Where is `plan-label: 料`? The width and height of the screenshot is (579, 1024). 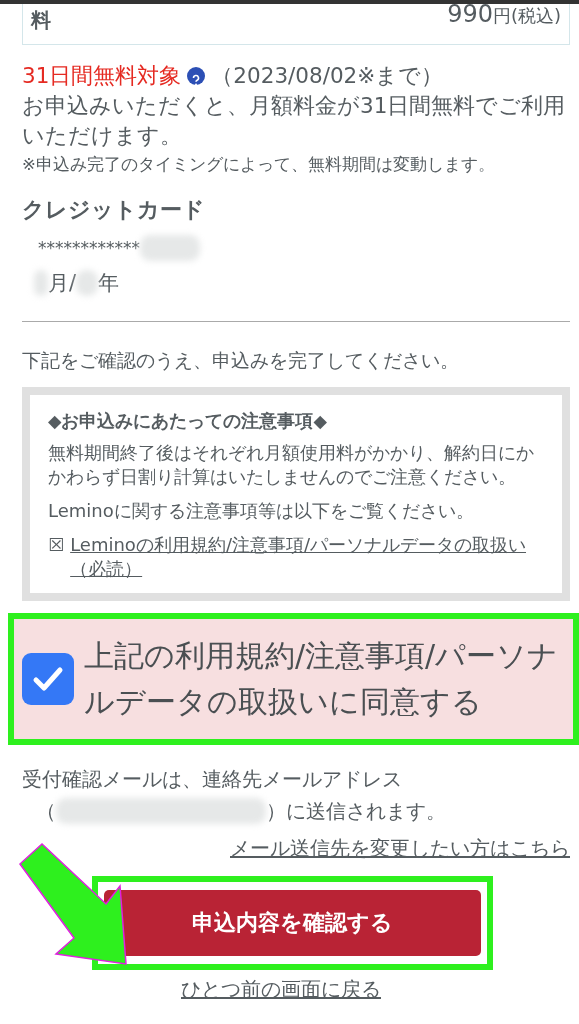
plan-label: 料 is located at coordinates (41, 20).